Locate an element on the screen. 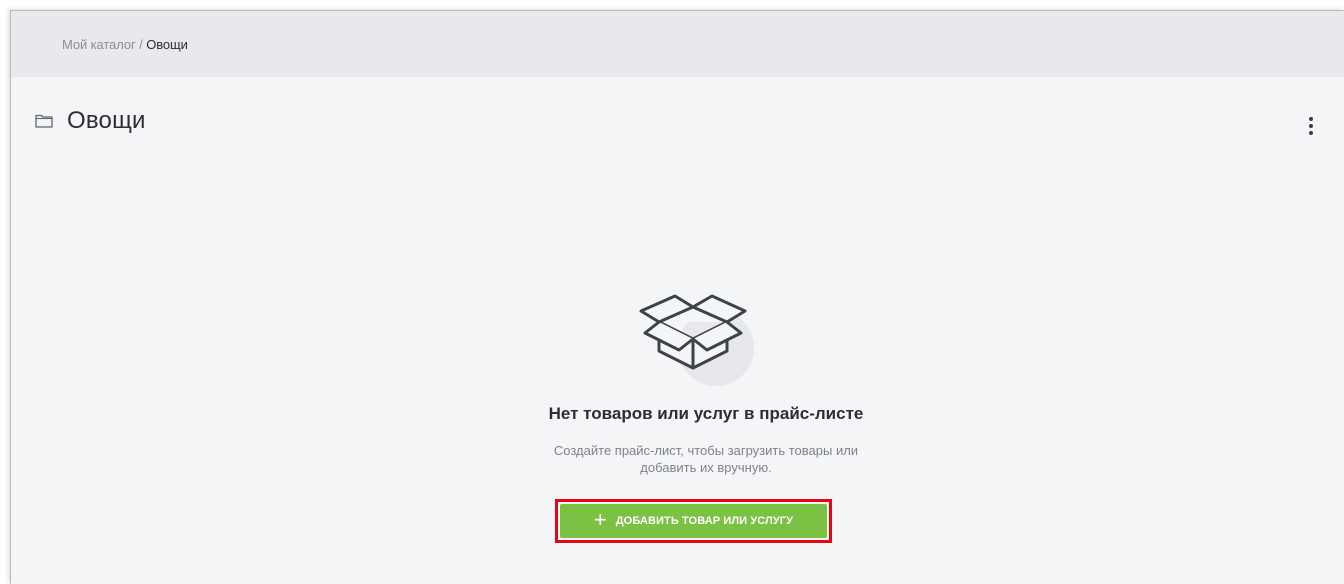  top-bar: Мой каталог / Овощи is located at coordinates (677, 44).